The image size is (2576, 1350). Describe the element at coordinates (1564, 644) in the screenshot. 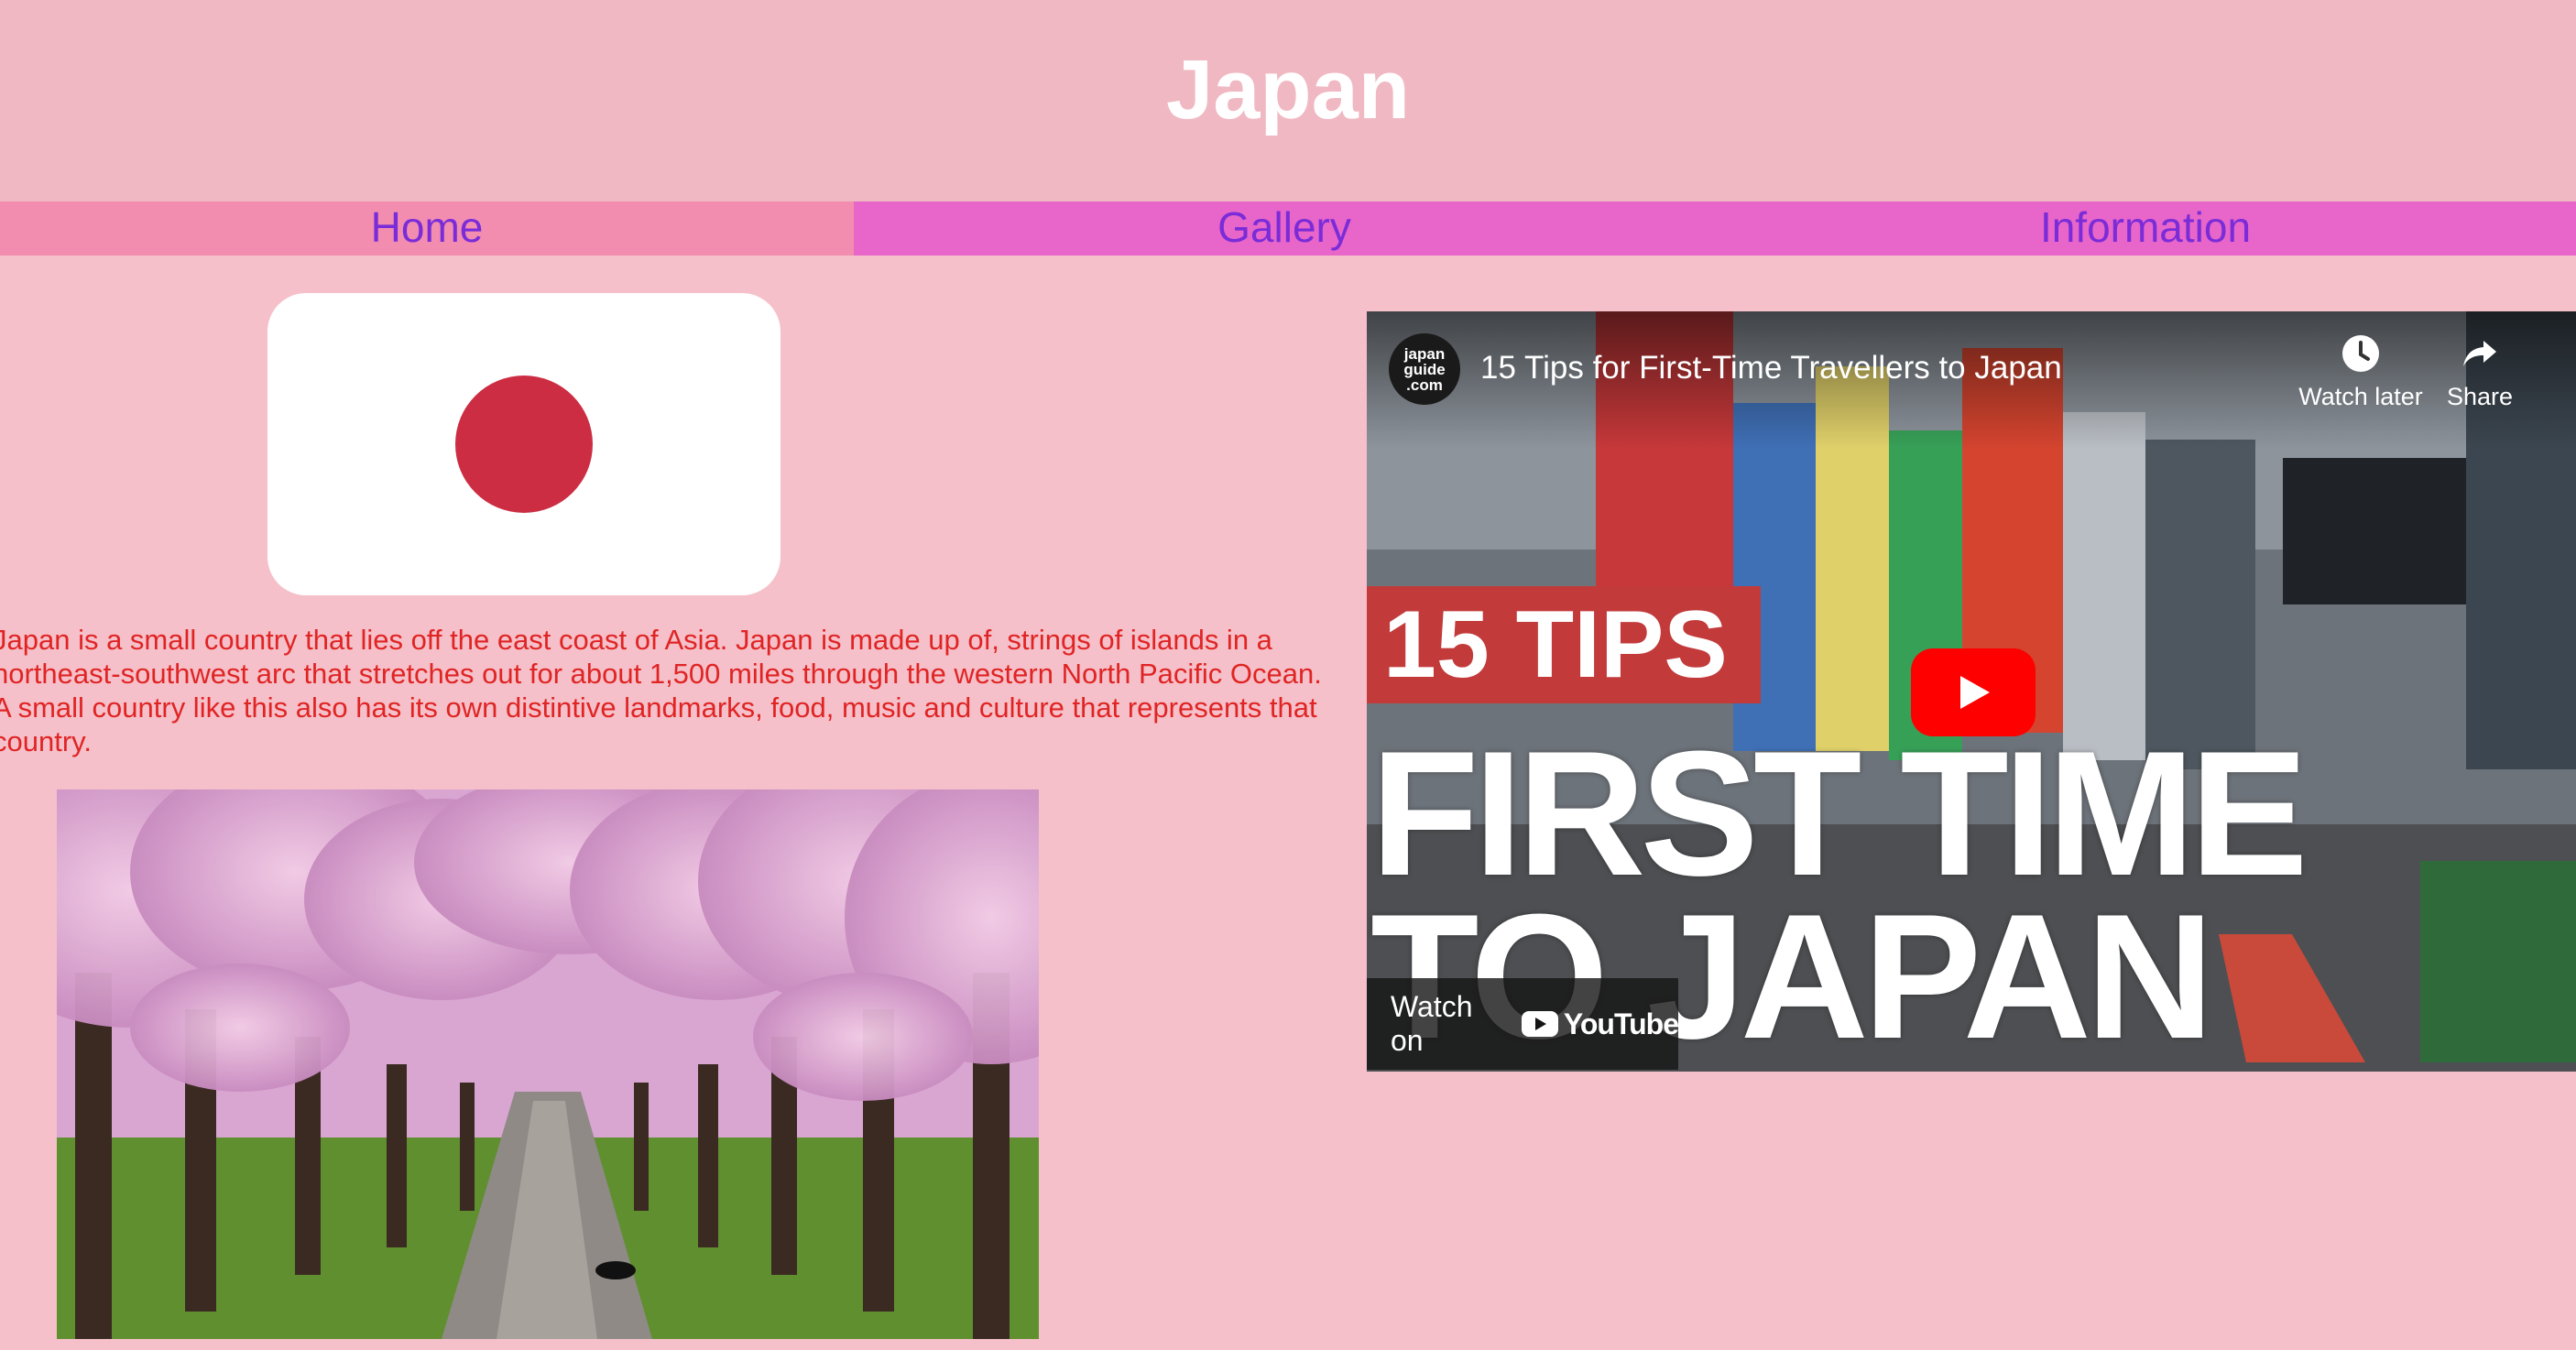

I see `thumbnail-banner: 15 TIPS` at that location.